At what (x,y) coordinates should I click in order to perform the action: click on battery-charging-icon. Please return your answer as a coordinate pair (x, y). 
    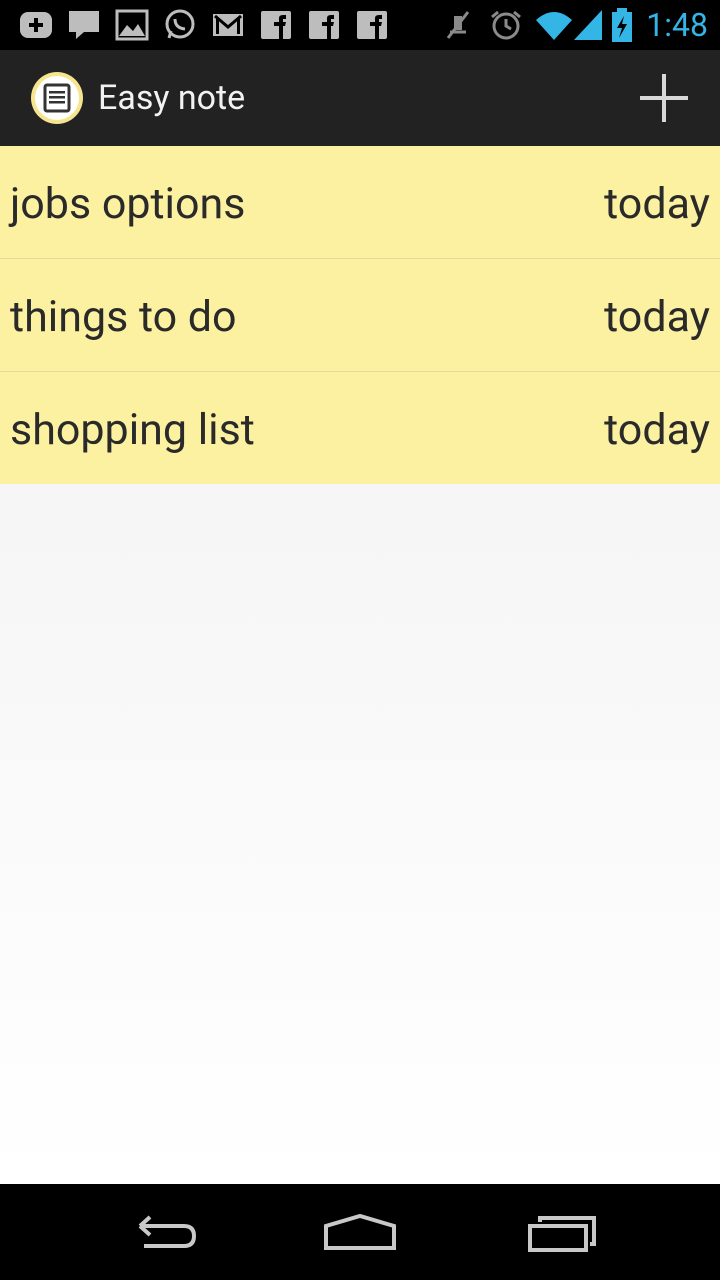
    Looking at the image, I should click on (622, 25).